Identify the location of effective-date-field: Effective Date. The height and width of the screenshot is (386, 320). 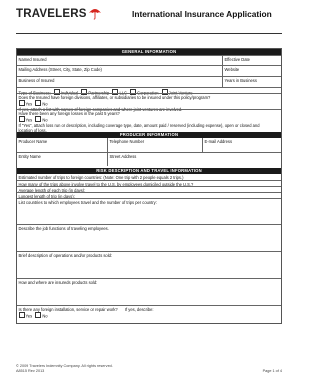
(251, 60).